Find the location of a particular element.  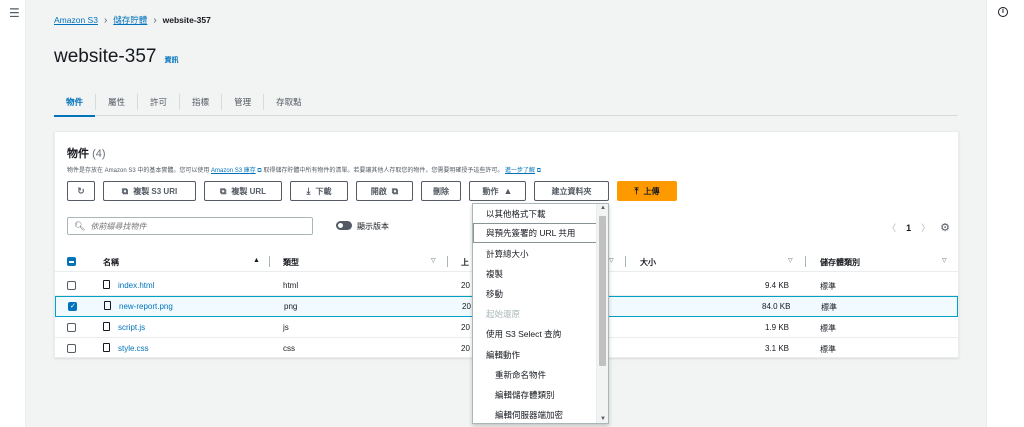

actions-button: 動作 ▲ is located at coordinates (497, 191).